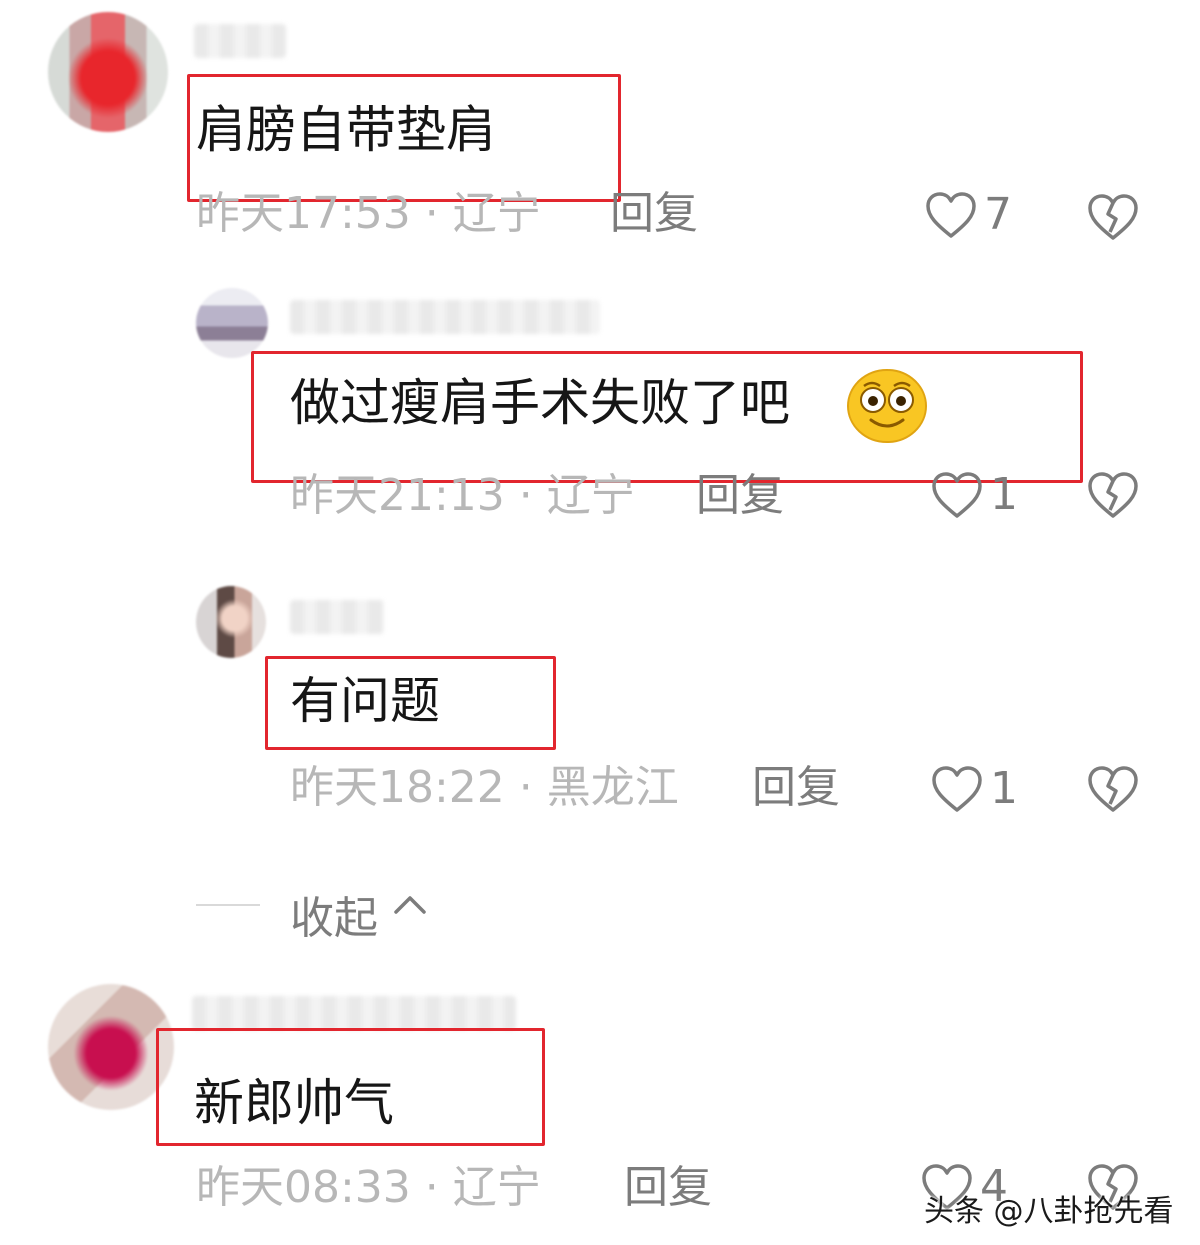  What do you see at coordinates (368, 1187) in the screenshot?
I see `comment-meta: 昨天08:33 · 辽宁` at bounding box center [368, 1187].